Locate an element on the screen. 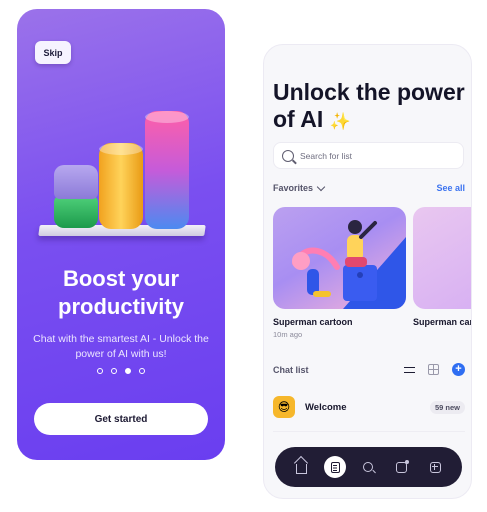  chevron-down-icon is located at coordinates (321, 186).